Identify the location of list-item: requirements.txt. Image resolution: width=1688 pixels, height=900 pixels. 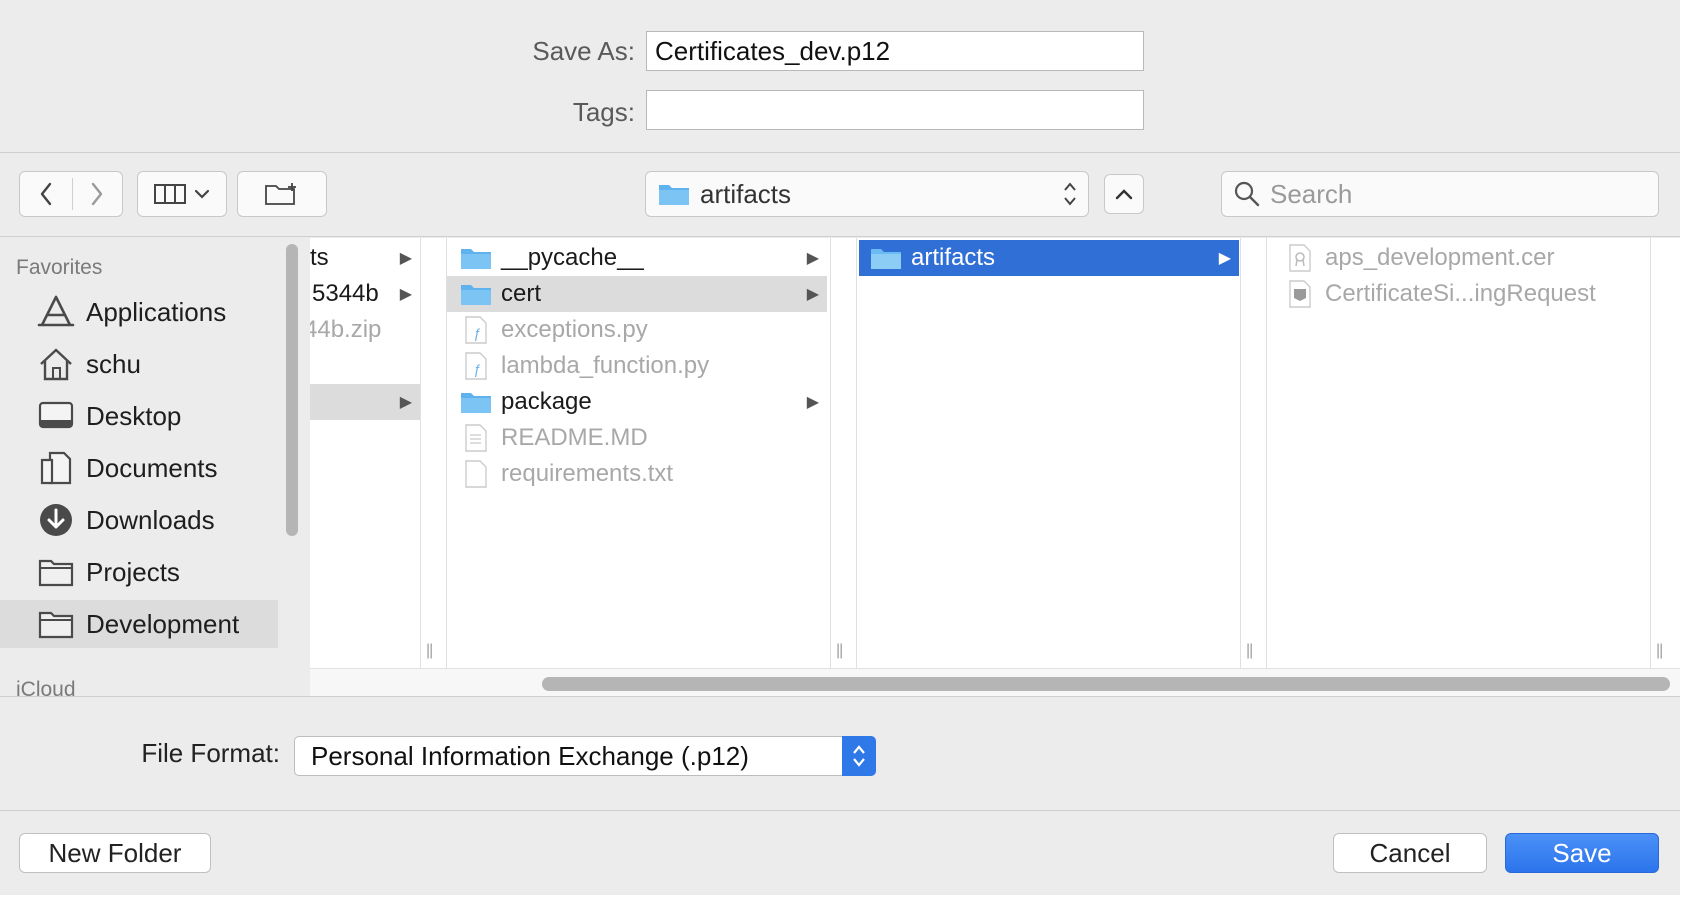
(637, 474).